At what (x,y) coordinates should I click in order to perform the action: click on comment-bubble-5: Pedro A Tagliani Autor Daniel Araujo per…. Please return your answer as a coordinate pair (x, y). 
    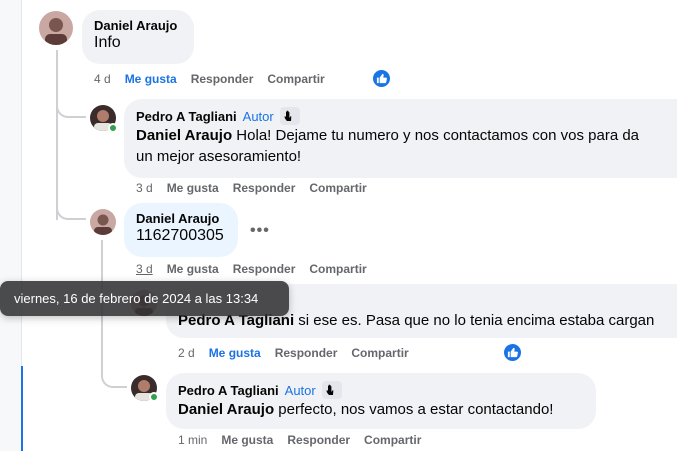
    Looking at the image, I should click on (381, 401).